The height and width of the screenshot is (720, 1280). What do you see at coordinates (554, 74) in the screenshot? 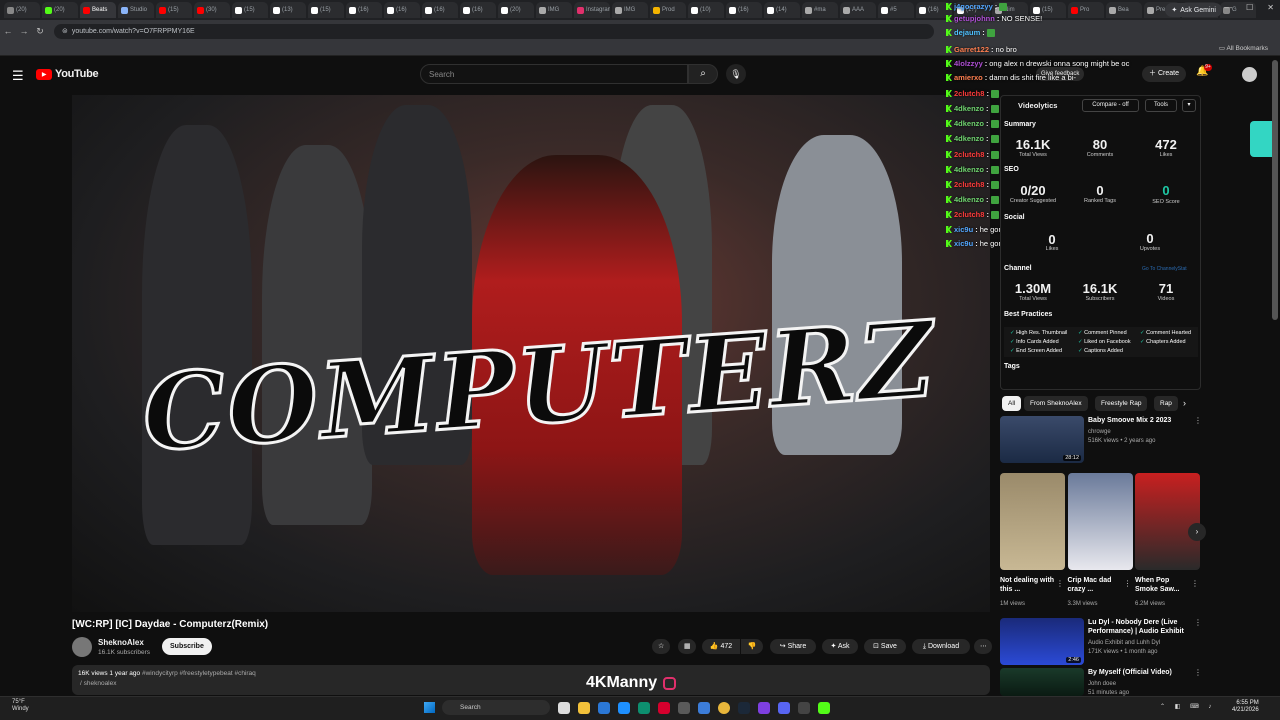
I see `search-input: Search` at bounding box center [554, 74].